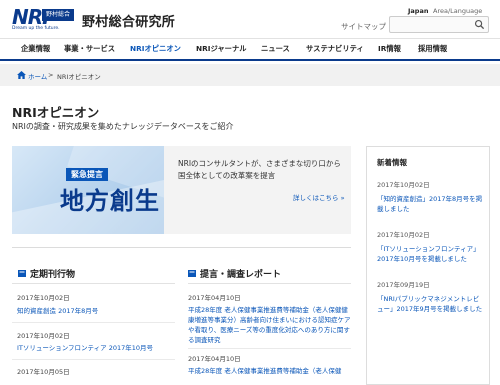 This screenshot has height=385, width=500. What do you see at coordinates (79, 77) in the screenshot?
I see `breadcrumb-current: NRIオピニオン` at bounding box center [79, 77].